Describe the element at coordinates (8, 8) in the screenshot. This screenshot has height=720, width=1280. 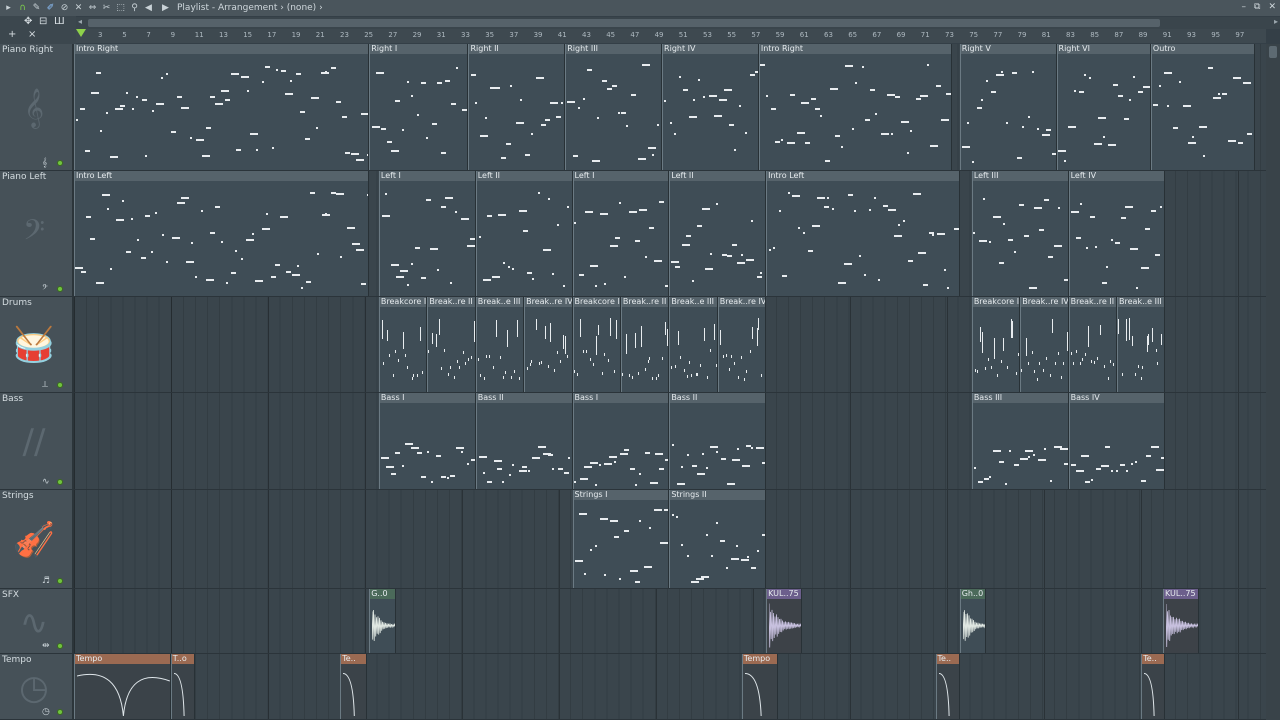
I see `play-arrow-icon: ▸` at that location.